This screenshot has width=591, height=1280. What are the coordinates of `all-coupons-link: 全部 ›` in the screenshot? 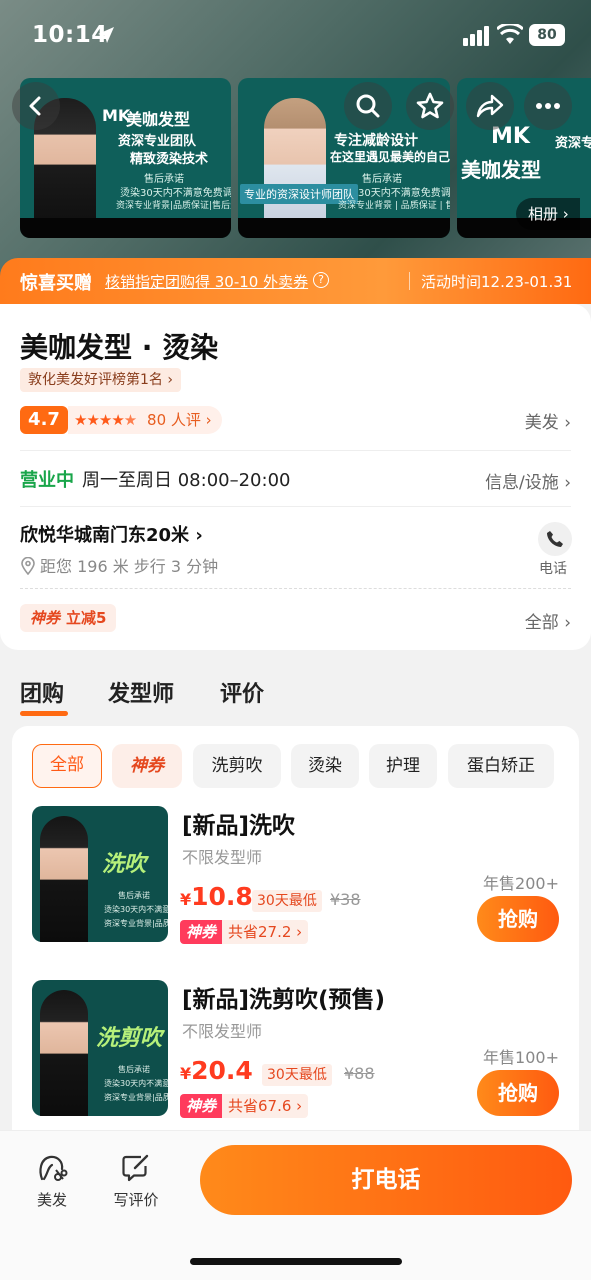 It's located at (548, 620).